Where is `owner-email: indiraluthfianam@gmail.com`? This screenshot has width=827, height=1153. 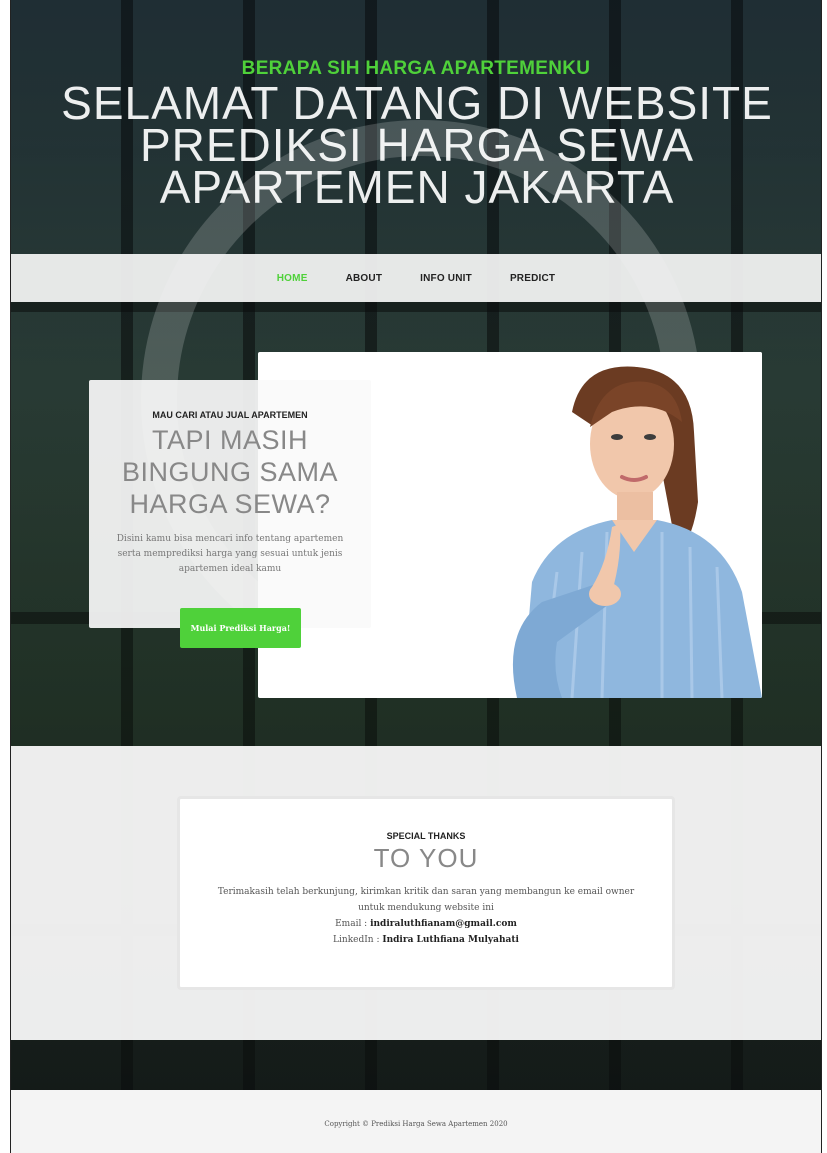
owner-email: indiraluthfianam@gmail.com is located at coordinates (443, 924).